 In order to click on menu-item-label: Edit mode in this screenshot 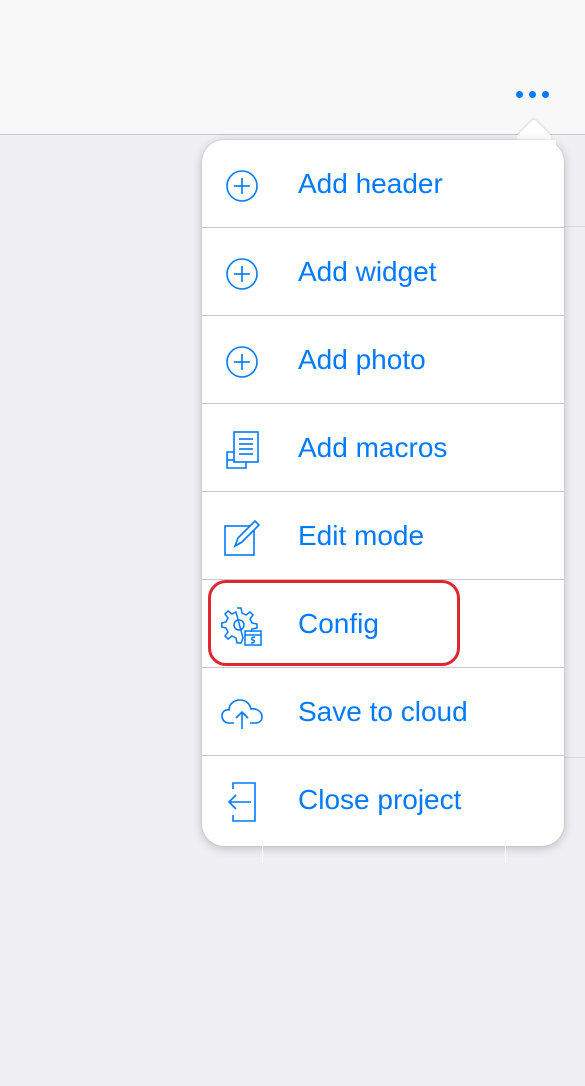, I will do `click(361, 535)`.